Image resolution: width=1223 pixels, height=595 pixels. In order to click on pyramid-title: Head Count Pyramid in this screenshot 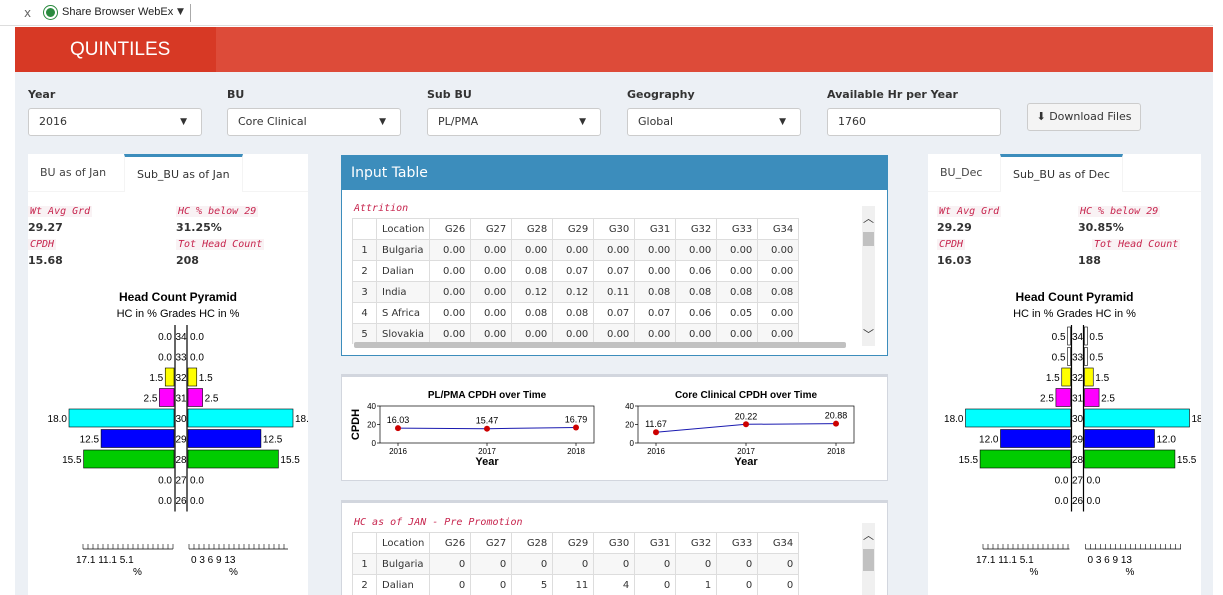, I will do `click(178, 297)`.